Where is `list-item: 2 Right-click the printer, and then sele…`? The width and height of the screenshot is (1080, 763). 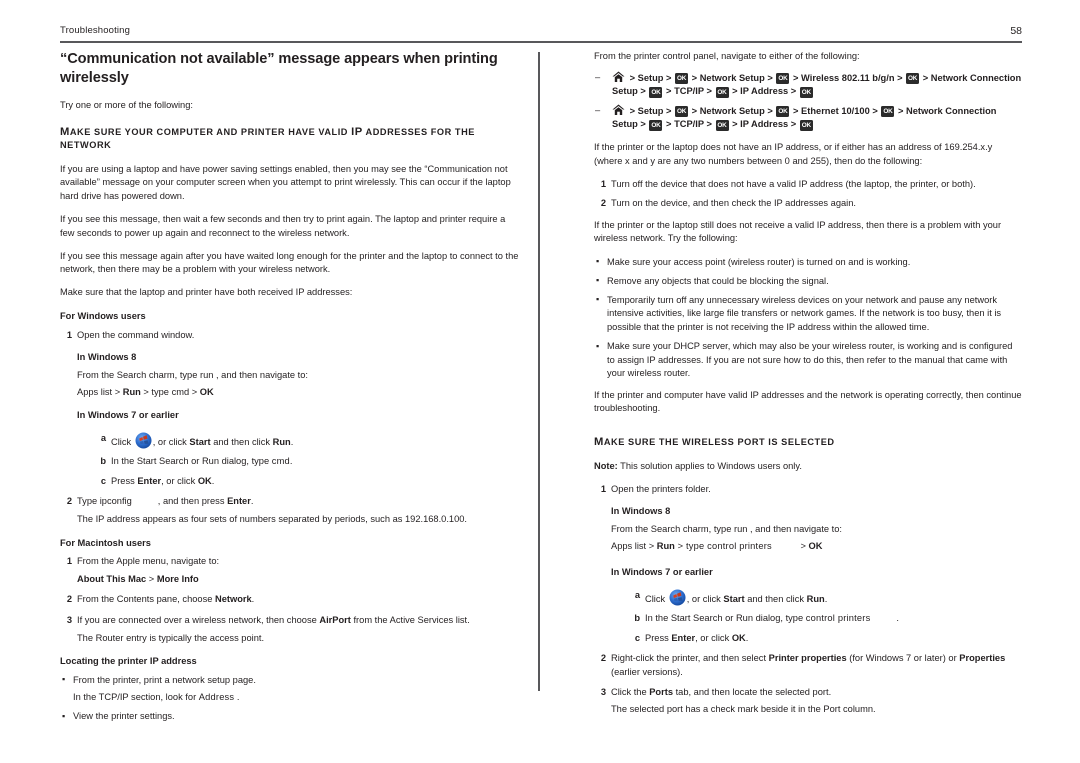
list-item: 2 Right-click the printer, and then sele… is located at coordinates (808, 665).